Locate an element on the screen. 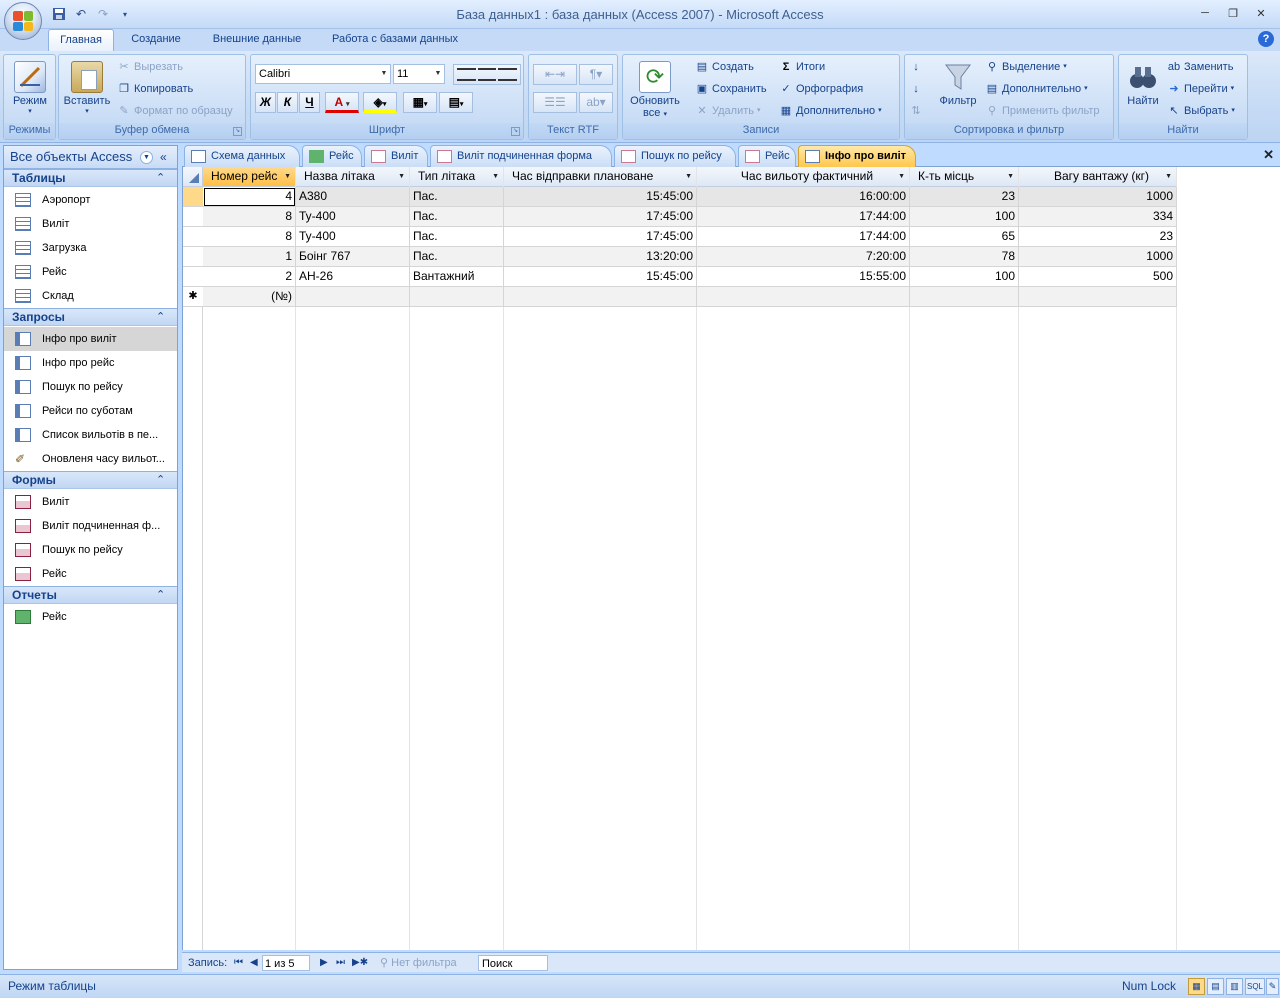 The width and height of the screenshot is (1280, 998). replace-button: ab Заменить is located at coordinates (1200, 67).